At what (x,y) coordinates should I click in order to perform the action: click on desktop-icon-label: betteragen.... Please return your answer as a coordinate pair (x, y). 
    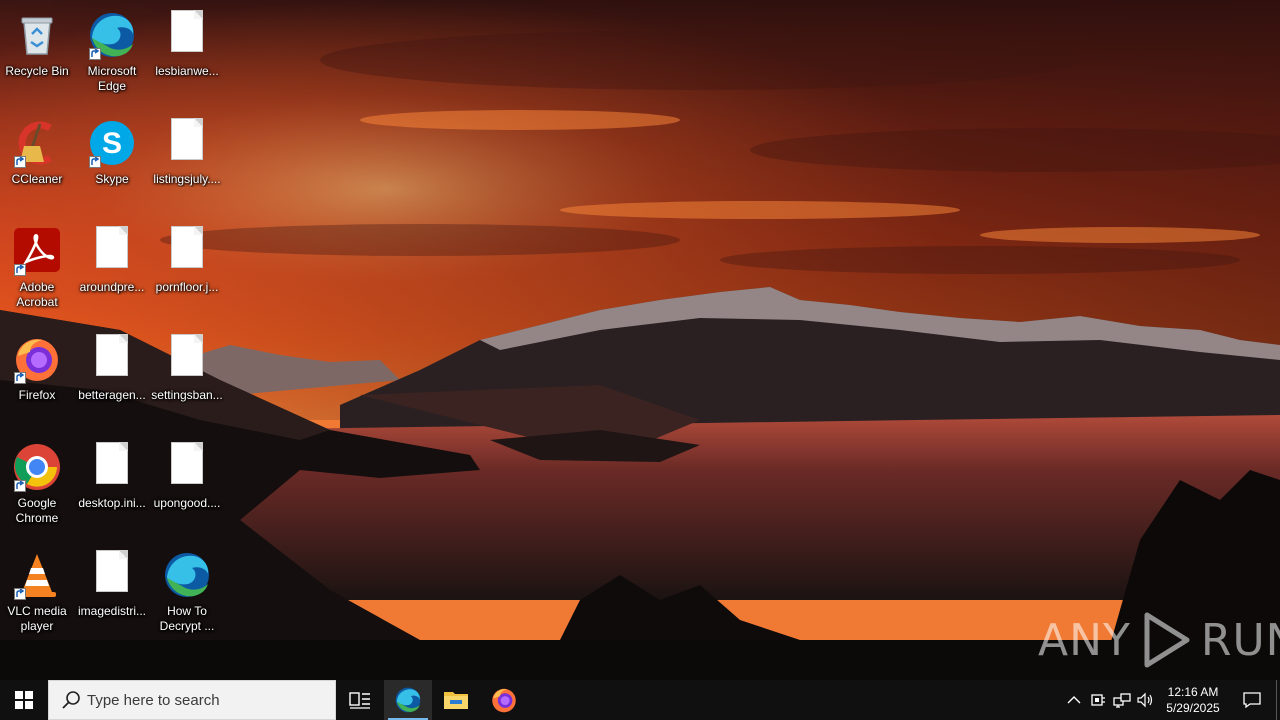
    Looking at the image, I should click on (112, 395).